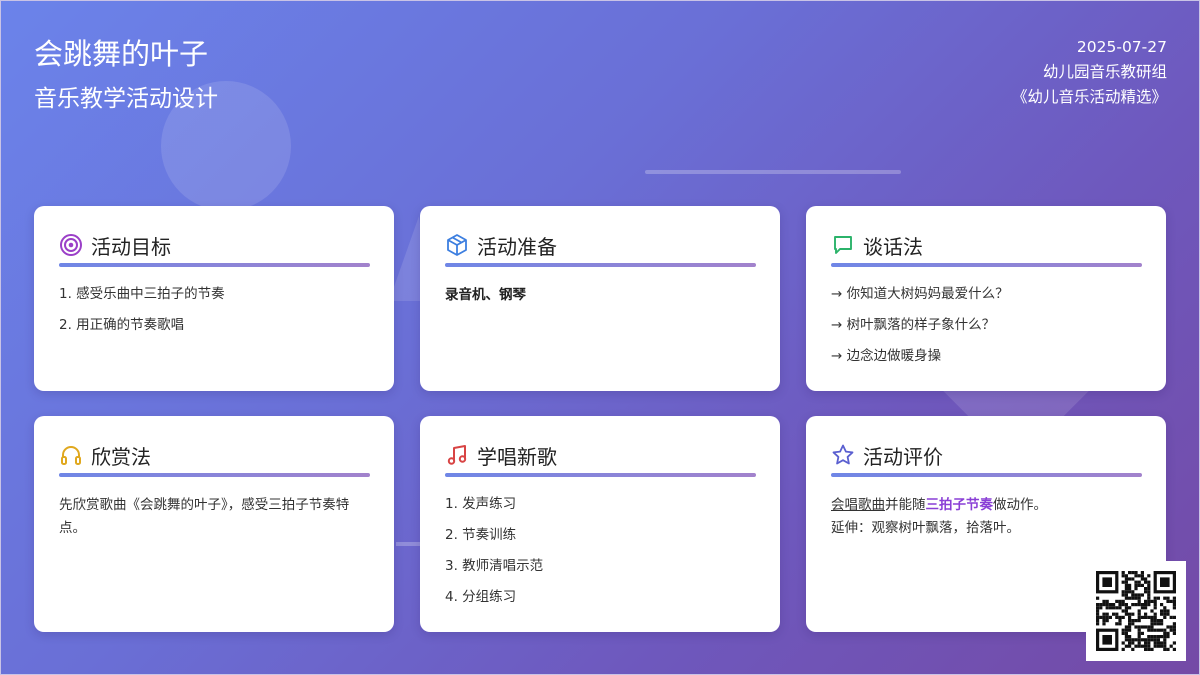  I want to click on card-appreciate: 欣赏法 先欣赏歌曲《会跳舞的叶子》，感受三拍子节奏特点。, so click(214, 524).